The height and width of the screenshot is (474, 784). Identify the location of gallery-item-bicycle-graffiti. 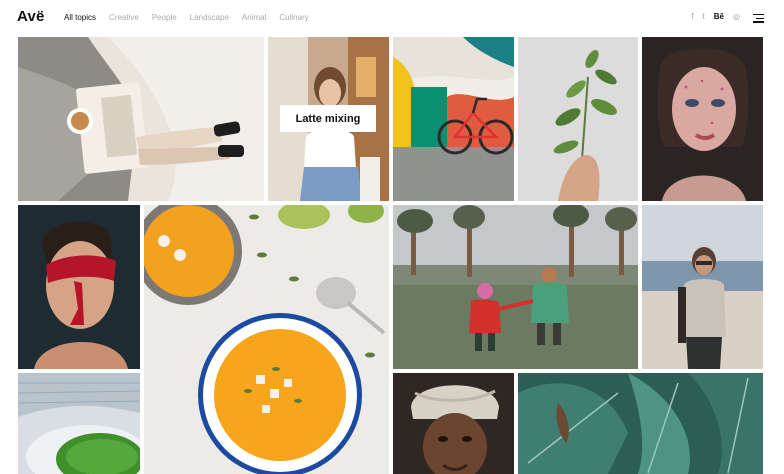
(453, 119).